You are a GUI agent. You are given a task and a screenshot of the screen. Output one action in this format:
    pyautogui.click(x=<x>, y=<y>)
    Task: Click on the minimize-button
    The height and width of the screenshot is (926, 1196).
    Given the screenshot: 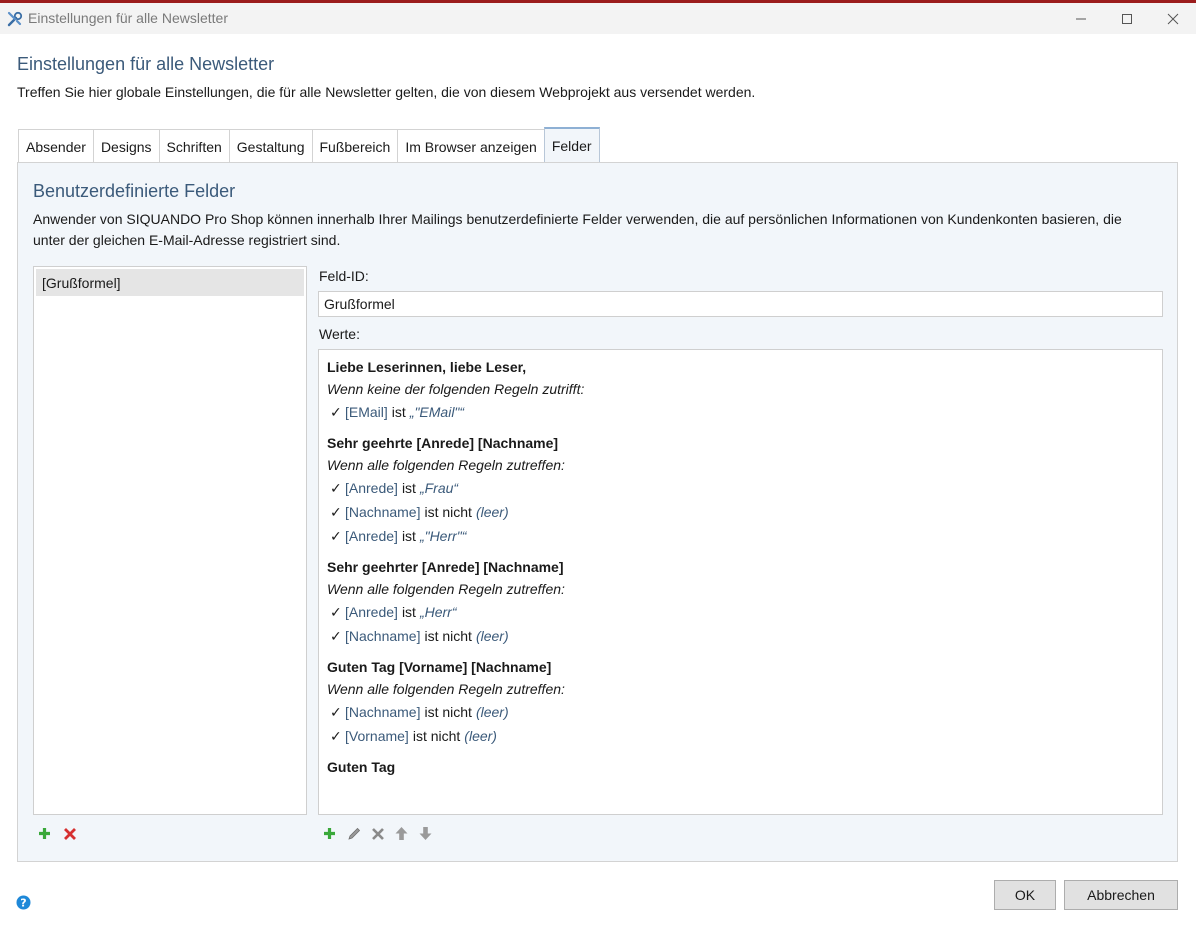 What is the action you would take?
    pyautogui.click(x=1081, y=18)
    